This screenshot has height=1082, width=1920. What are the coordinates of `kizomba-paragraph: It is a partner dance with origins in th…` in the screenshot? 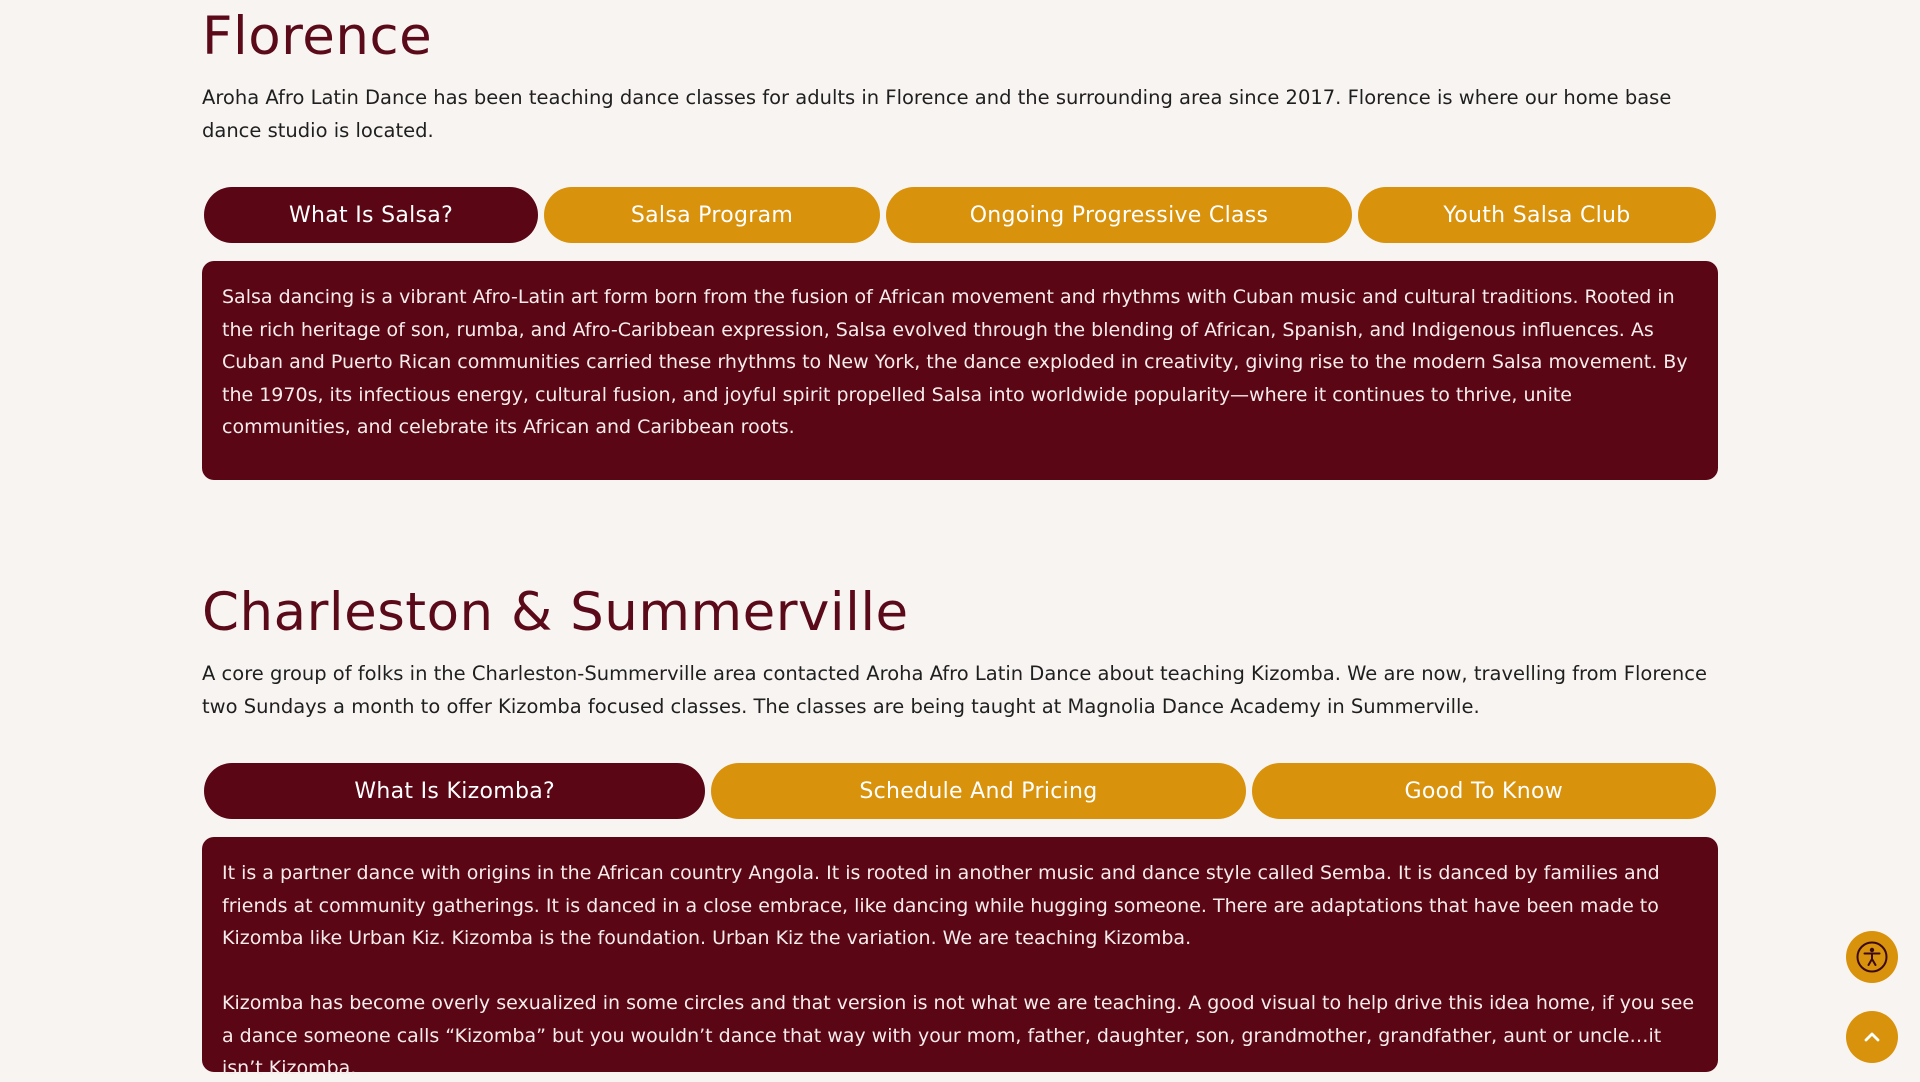 It's located at (941, 905).